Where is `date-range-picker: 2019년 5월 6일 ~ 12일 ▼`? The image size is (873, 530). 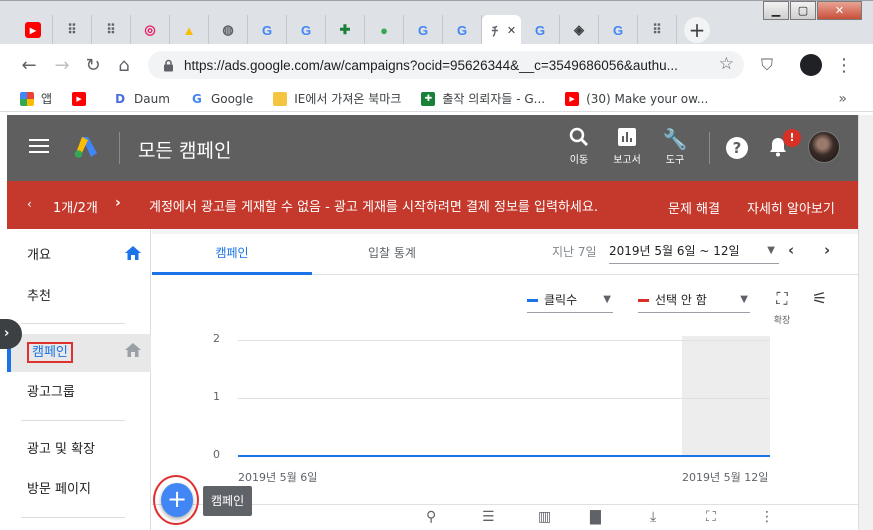
date-range-picker: 2019년 5월 6일 ~ 12일 ▼ is located at coordinates (694, 252).